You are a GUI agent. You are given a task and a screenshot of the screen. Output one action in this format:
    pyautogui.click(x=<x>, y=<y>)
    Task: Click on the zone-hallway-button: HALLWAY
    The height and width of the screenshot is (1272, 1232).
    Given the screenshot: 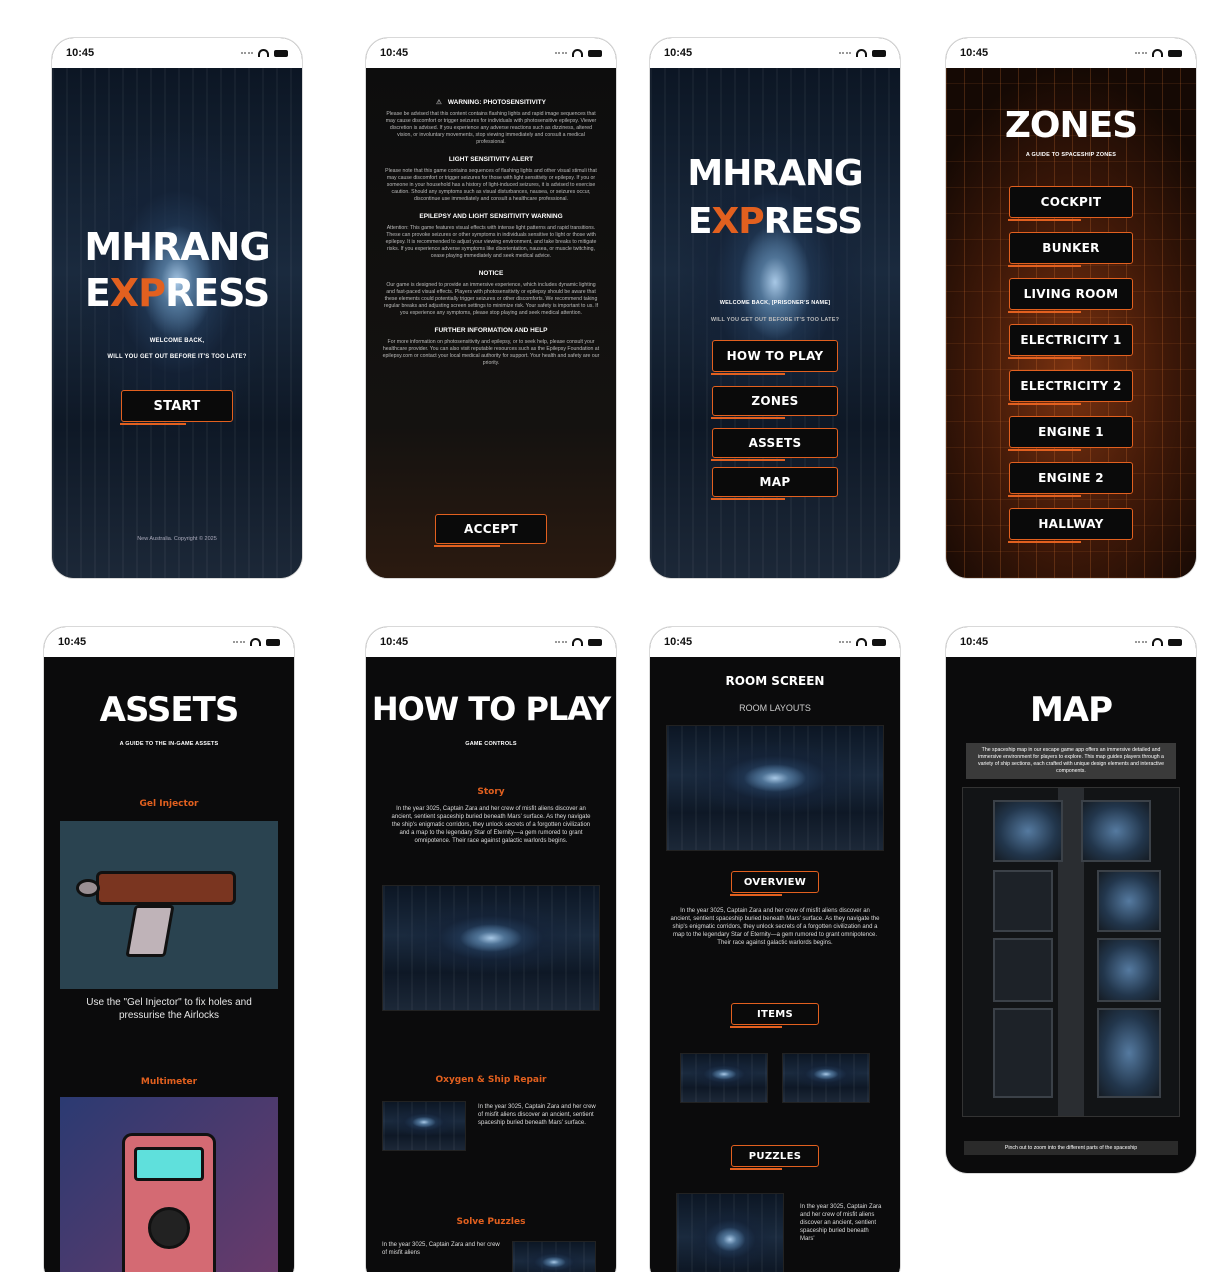 What is the action you would take?
    pyautogui.click(x=1070, y=525)
    